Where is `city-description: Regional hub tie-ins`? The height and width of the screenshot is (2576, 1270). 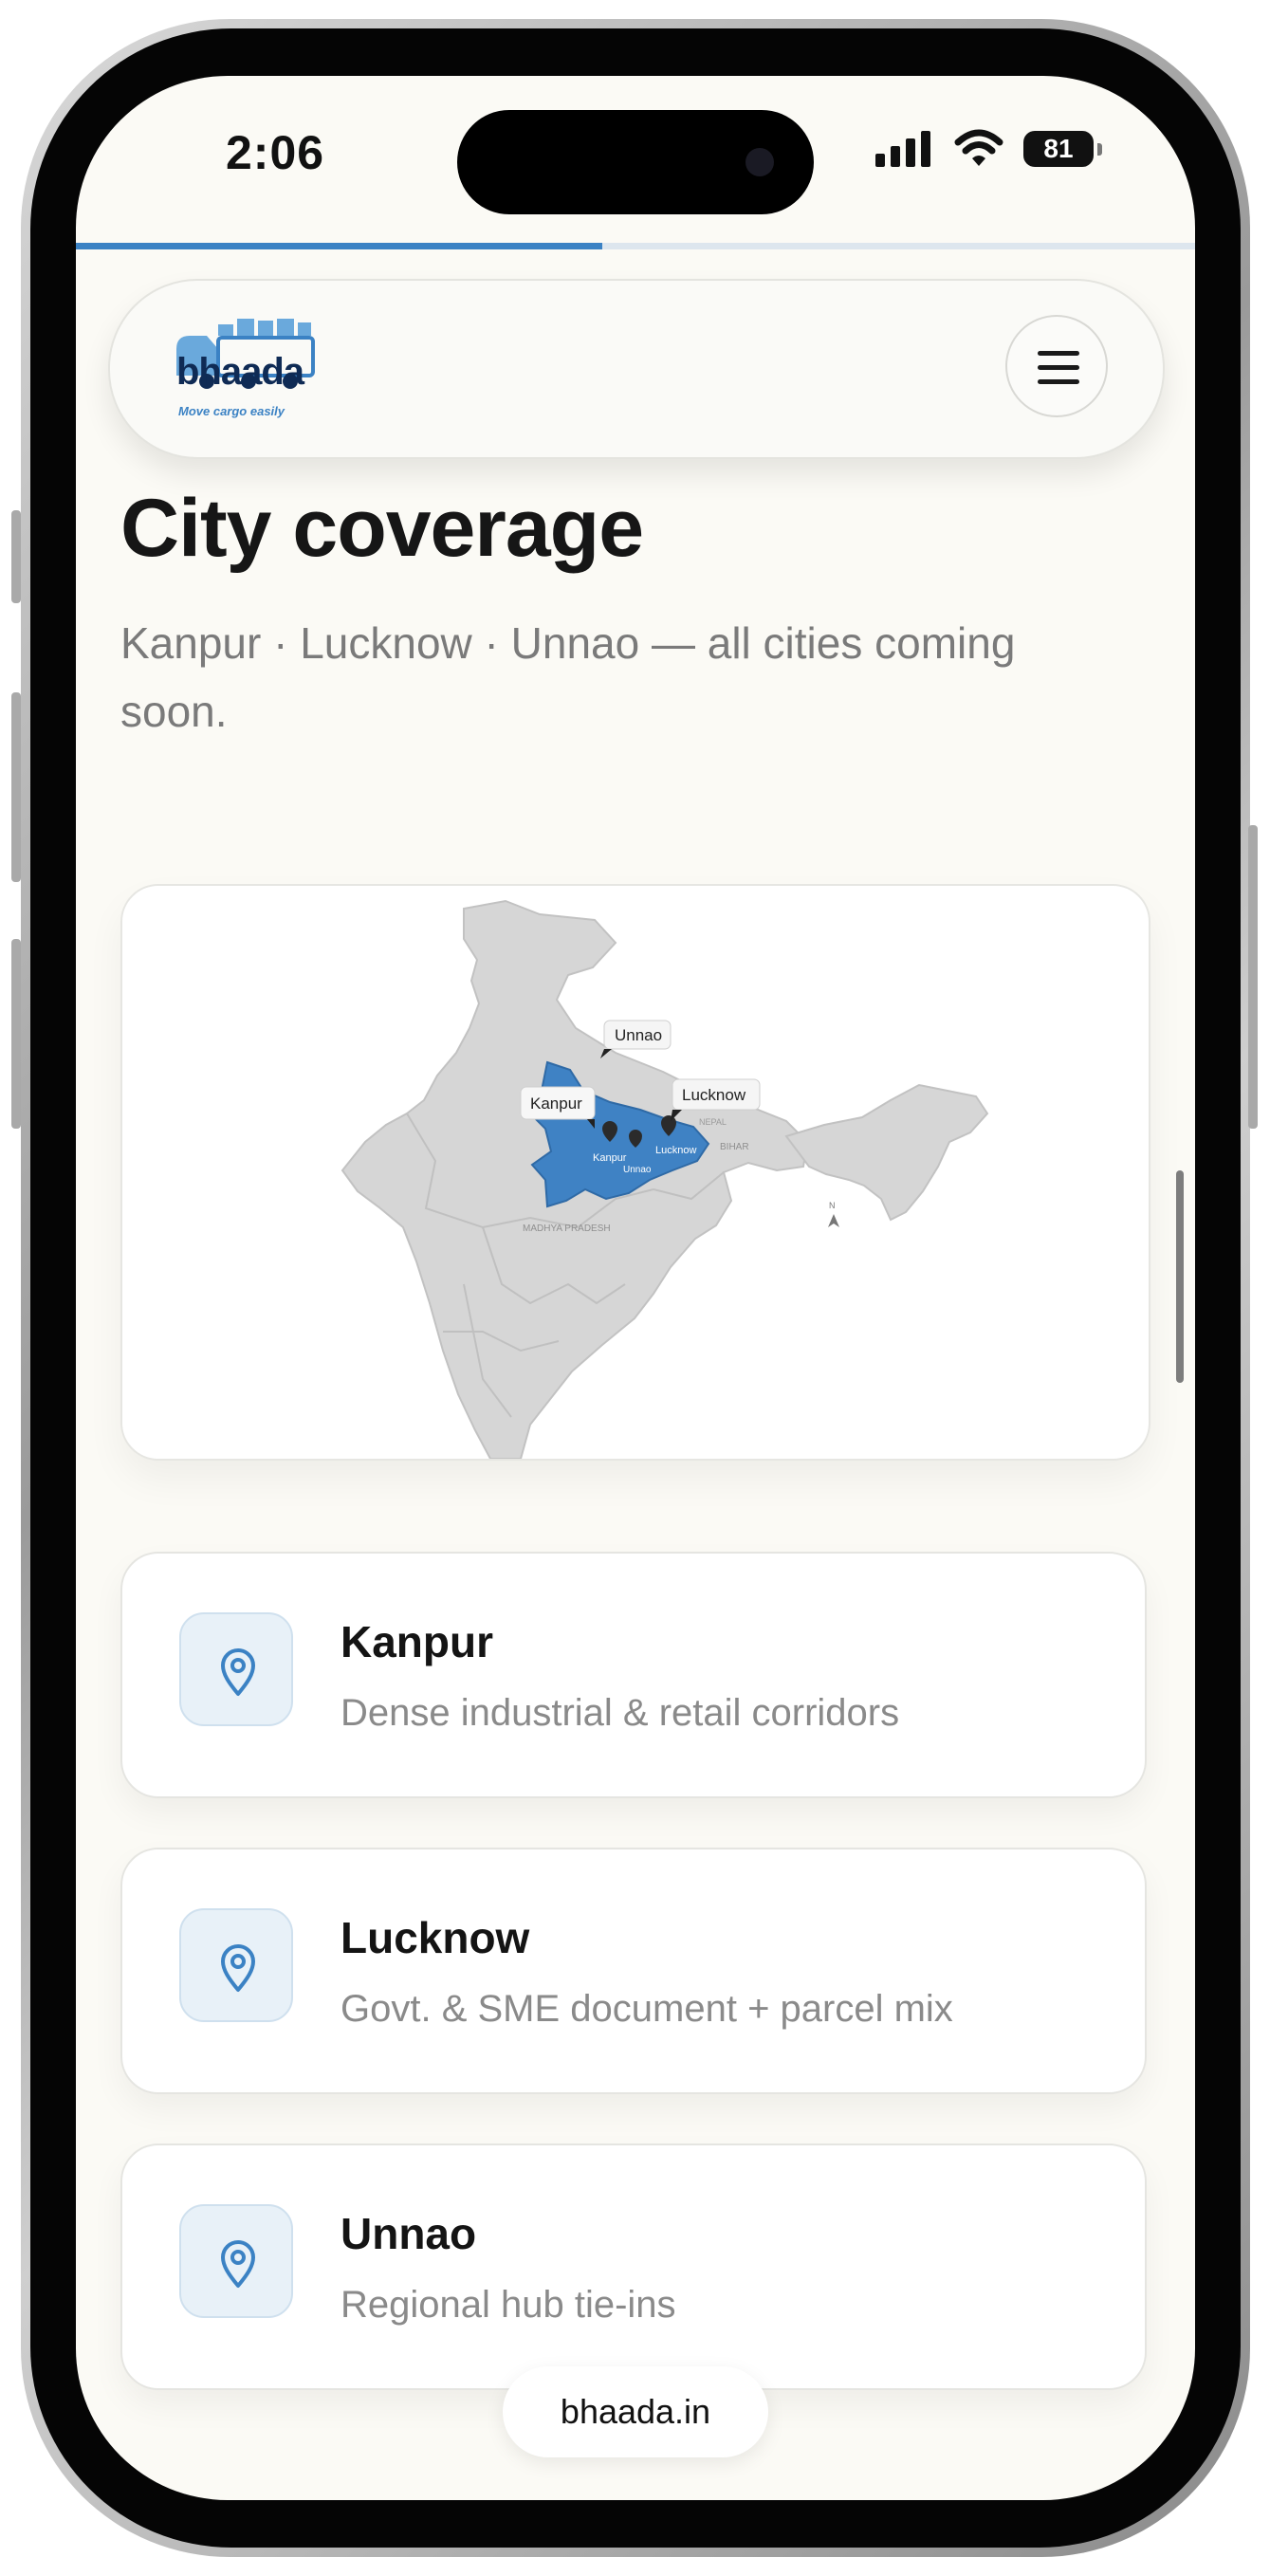
city-description: Regional hub tie-ins is located at coordinates (508, 2305).